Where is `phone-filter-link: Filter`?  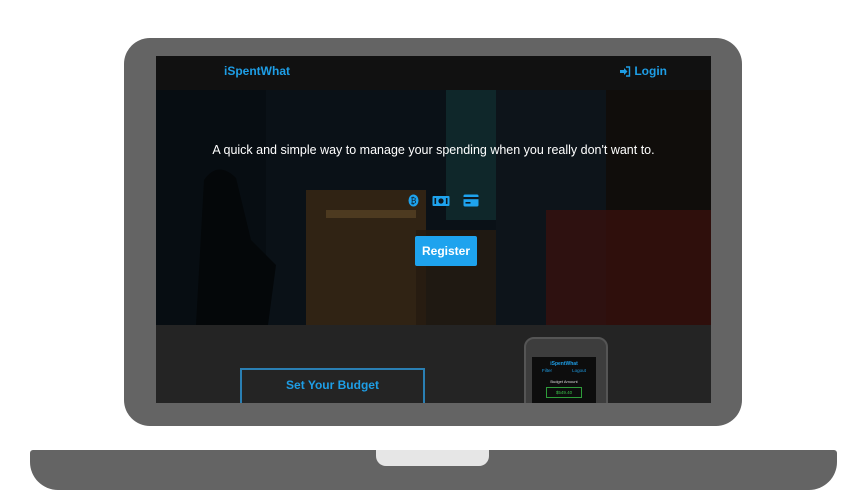 phone-filter-link: Filter is located at coordinates (547, 370).